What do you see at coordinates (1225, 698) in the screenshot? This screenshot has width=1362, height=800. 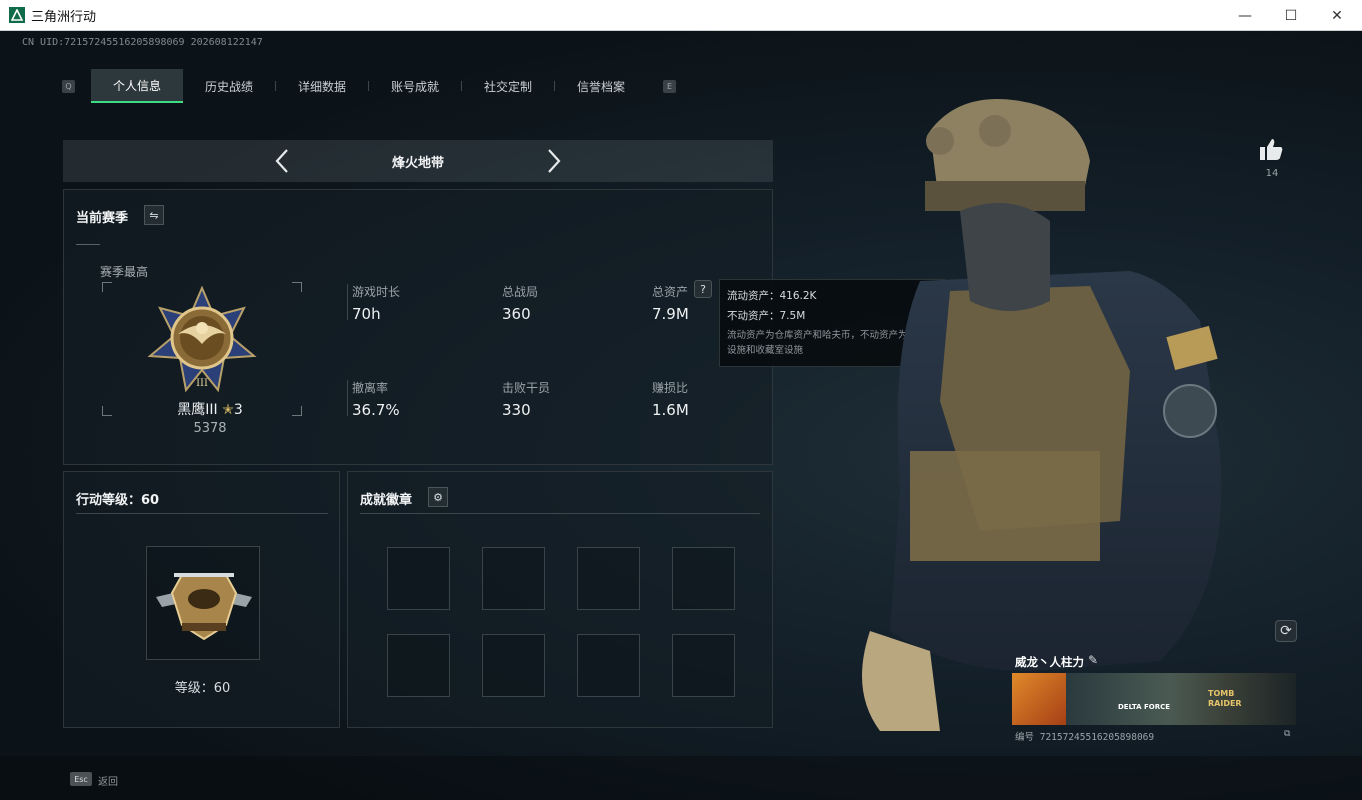 I see `banner-tomb-raider-logo: TOMB RAIDER` at bounding box center [1225, 698].